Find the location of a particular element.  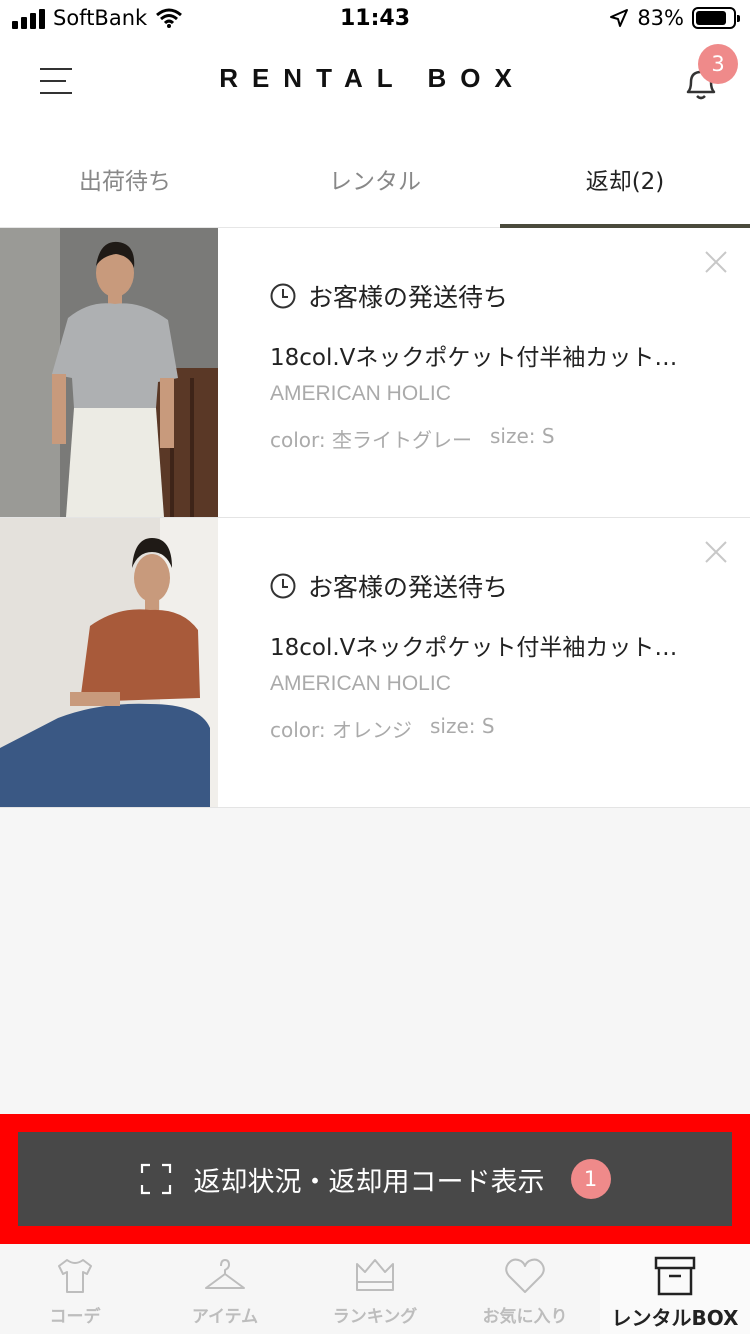

nav-ranking: ランキング is located at coordinates (375, 1289).